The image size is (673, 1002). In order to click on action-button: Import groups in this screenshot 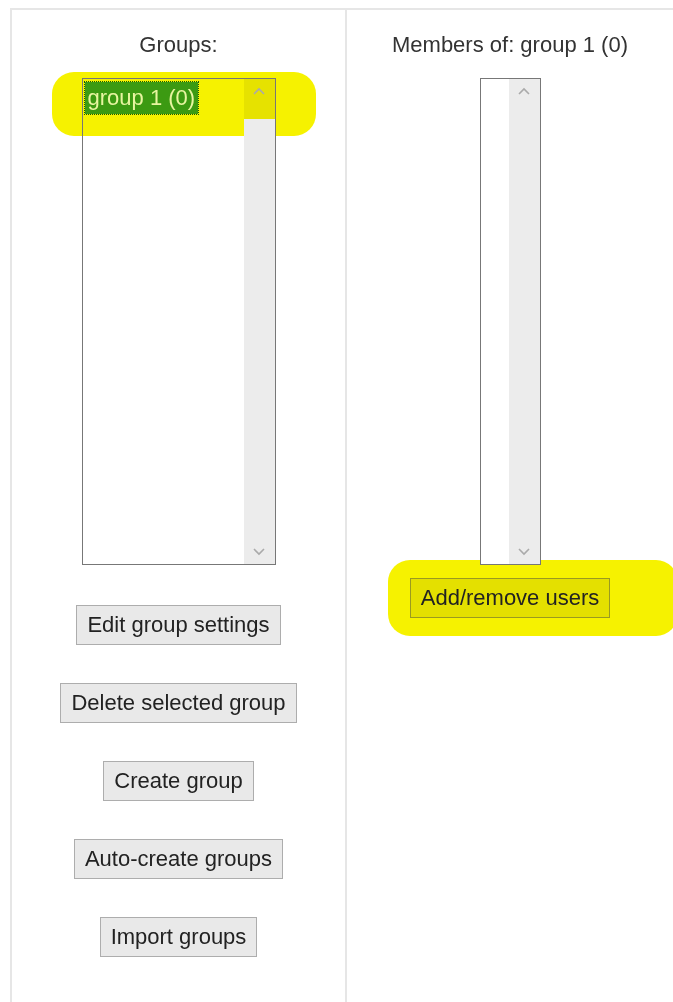, I will do `click(178, 937)`.